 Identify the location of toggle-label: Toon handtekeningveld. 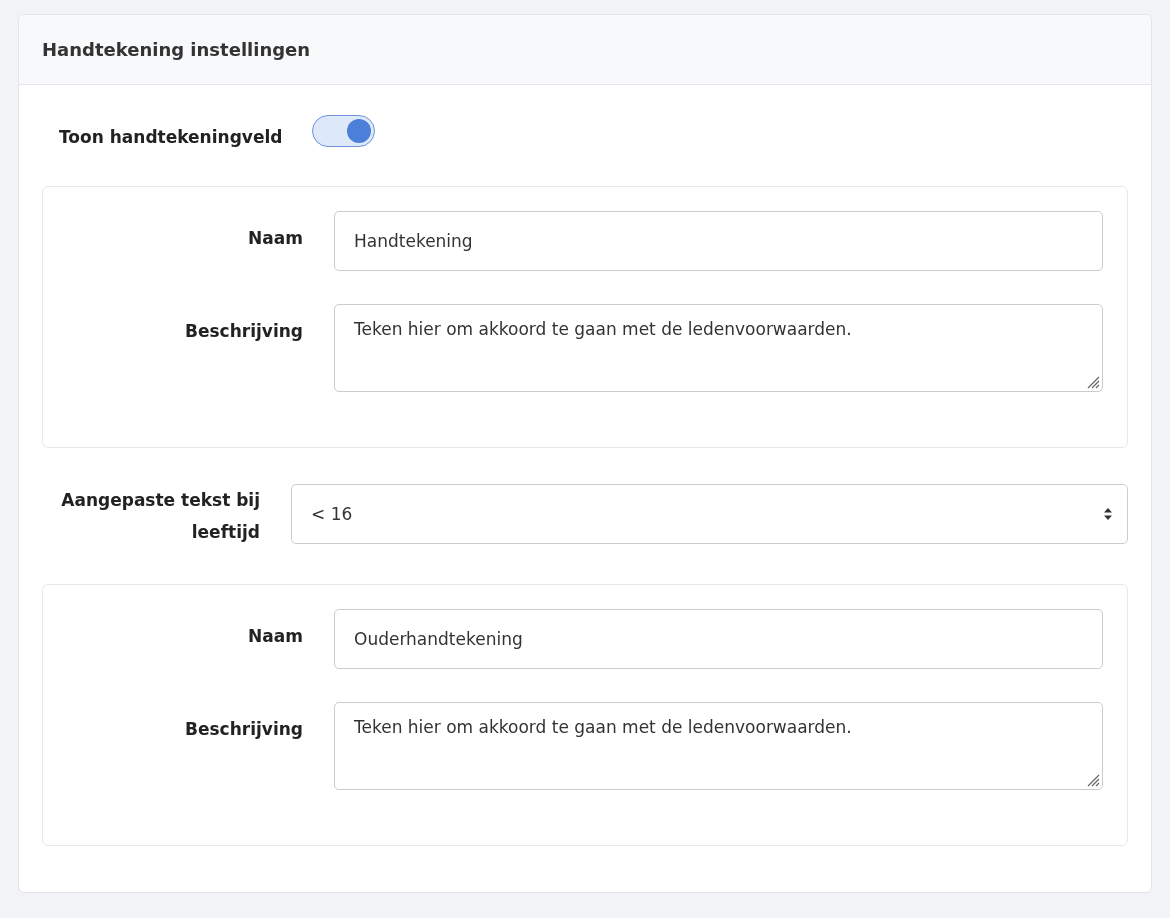
(171, 137).